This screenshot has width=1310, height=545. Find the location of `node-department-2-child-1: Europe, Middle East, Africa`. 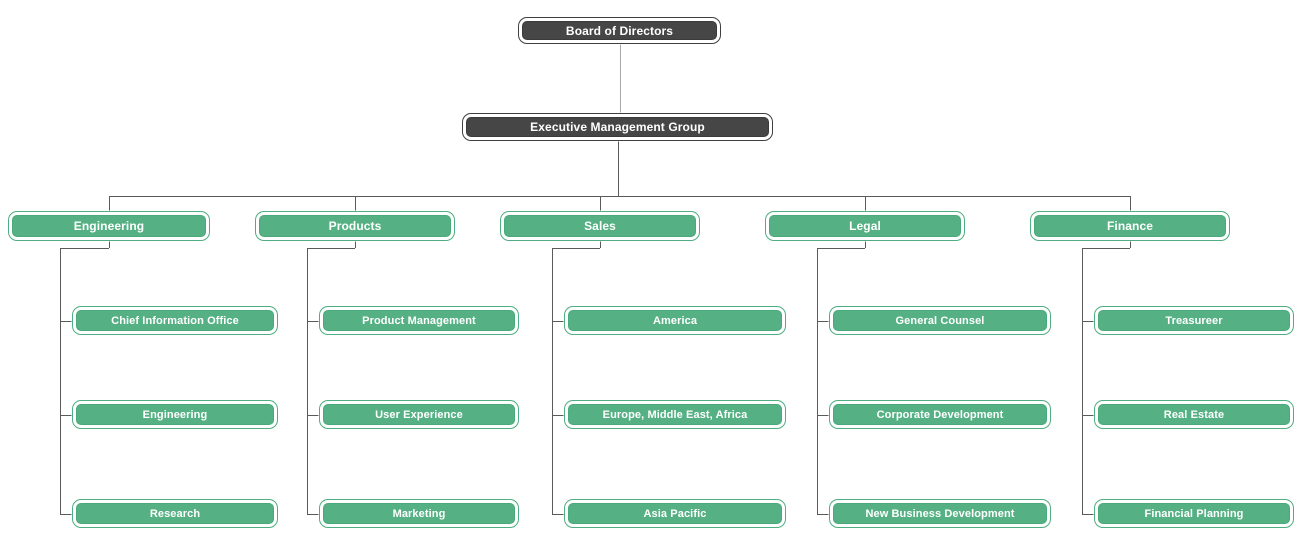

node-department-2-child-1: Europe, Middle East, Africa is located at coordinates (675, 414).